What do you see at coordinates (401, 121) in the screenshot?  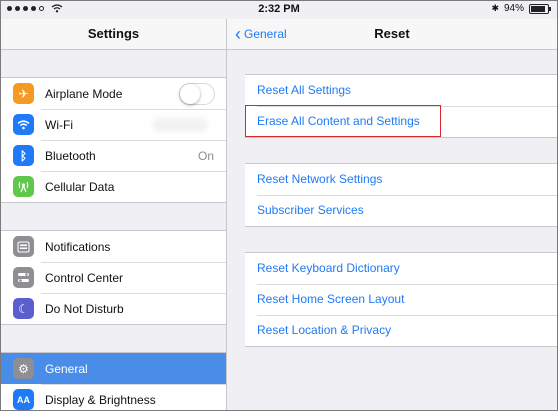 I see `erase-all-content-button: Erase All Content and Settings` at bounding box center [401, 121].